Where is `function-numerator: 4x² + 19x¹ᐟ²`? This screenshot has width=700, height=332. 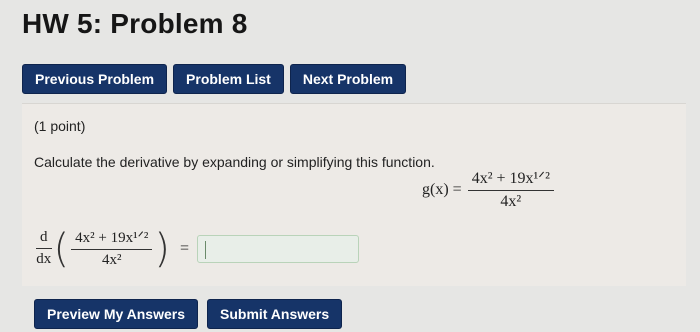
function-numerator: 4x² + 19x¹ᐟ² is located at coordinates (510, 179).